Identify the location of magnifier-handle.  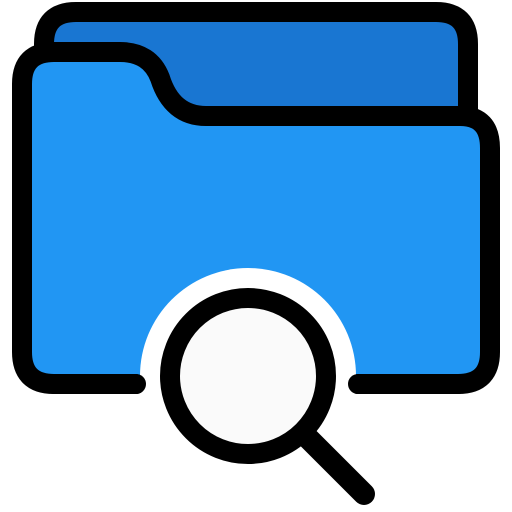
(335, 465).